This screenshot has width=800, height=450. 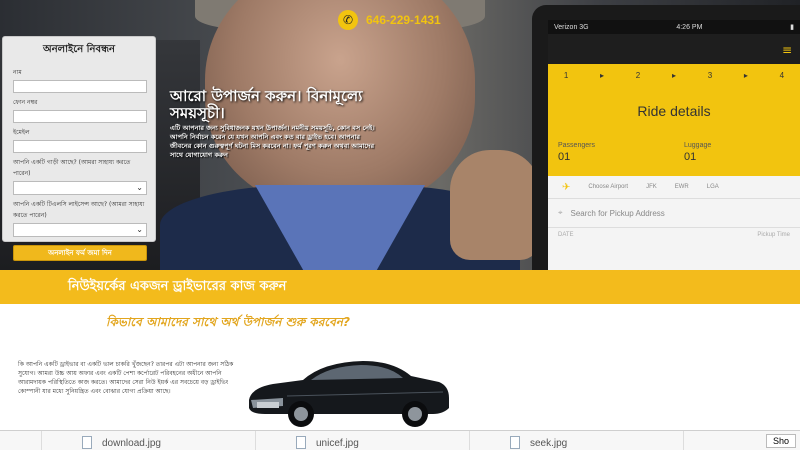 I want to click on name-label: নাম, so click(x=17, y=72).